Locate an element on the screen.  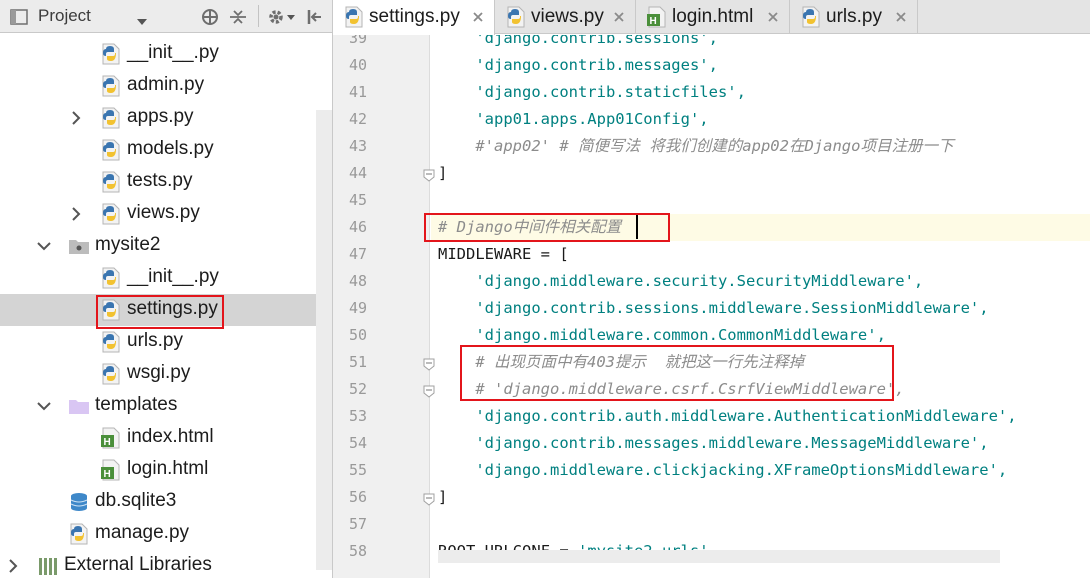
line-number: 55 is located at coordinates (357, 470).